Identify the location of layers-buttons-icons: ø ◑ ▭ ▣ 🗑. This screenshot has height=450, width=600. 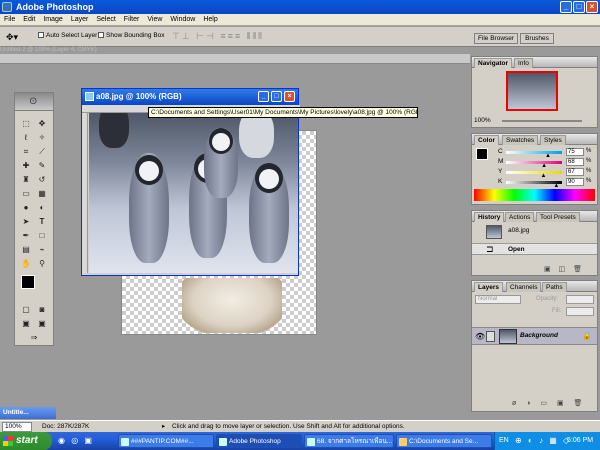
(549, 403).